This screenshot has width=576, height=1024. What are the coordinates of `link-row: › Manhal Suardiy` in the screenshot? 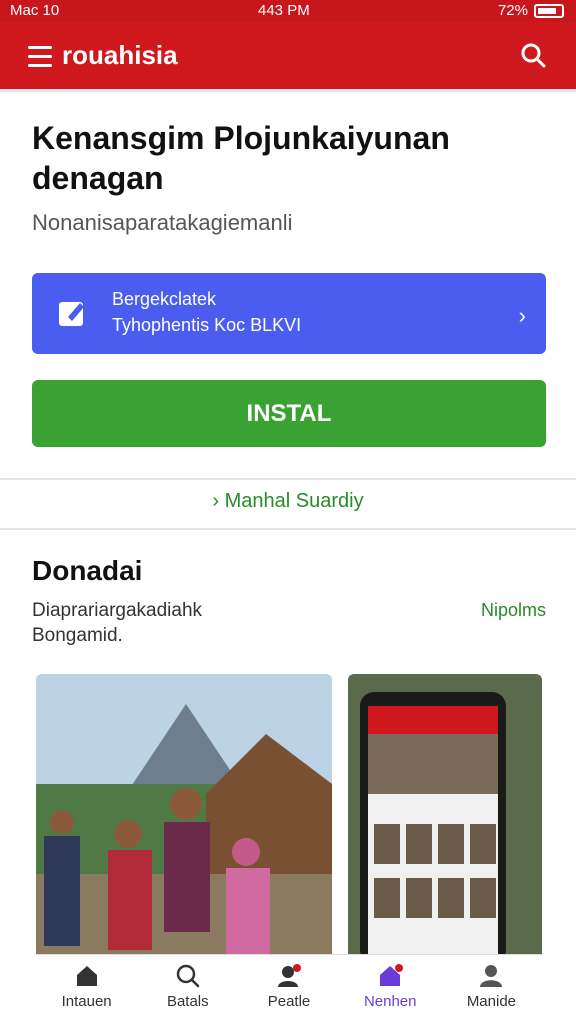 It's located at (288, 501).